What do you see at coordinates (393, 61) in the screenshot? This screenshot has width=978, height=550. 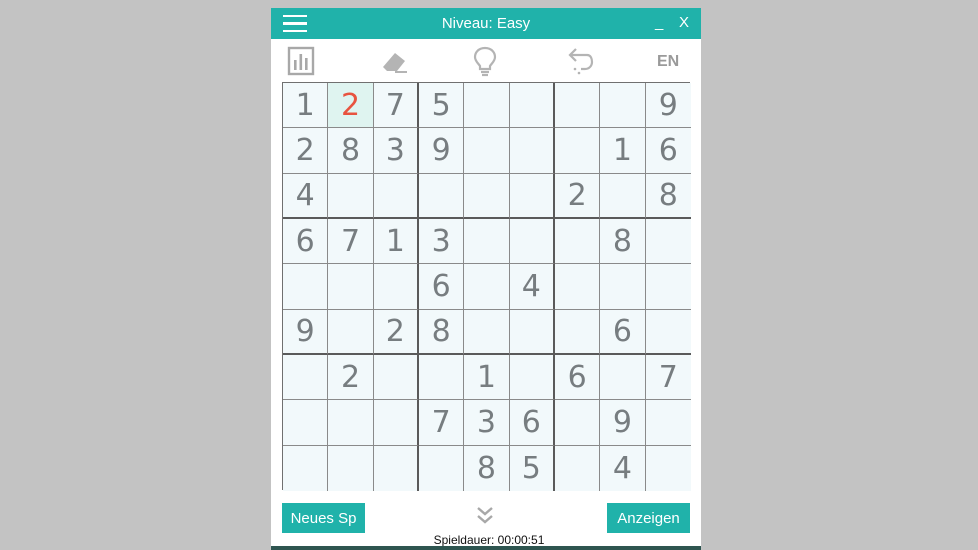 I see `eraser-icon` at bounding box center [393, 61].